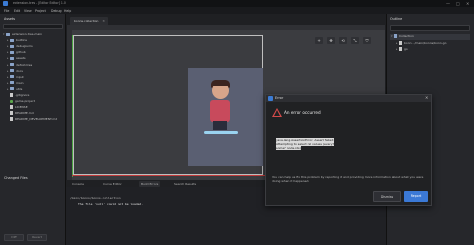 The width and height of the screenshot is (474, 245). Describe the element at coordinates (448, 3) in the screenshot. I see `minimize-icon: —` at that location.